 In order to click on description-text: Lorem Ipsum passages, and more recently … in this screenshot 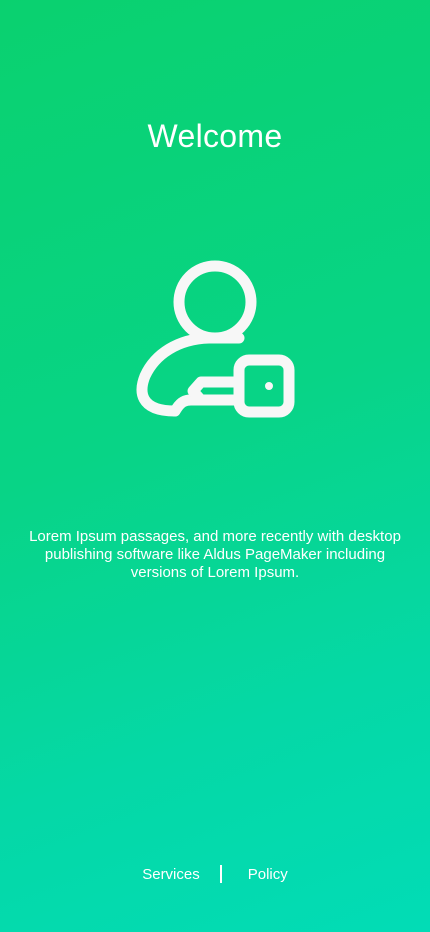, I will do `click(215, 554)`.